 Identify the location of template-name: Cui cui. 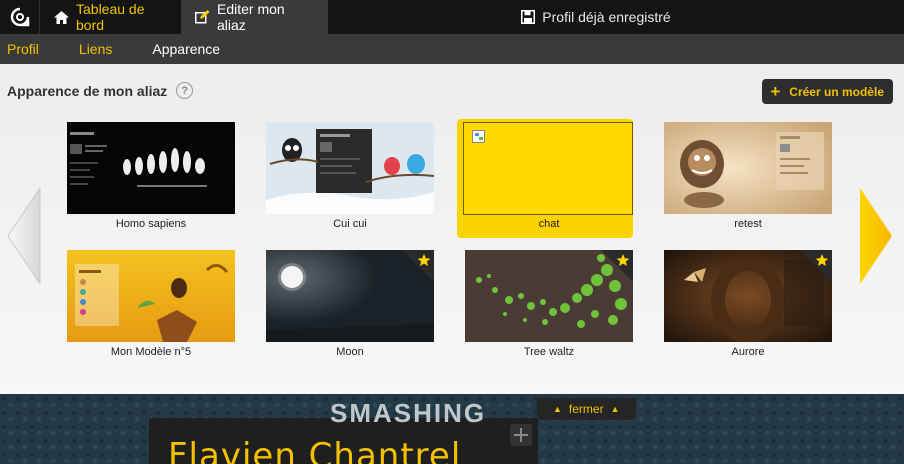
(350, 224).